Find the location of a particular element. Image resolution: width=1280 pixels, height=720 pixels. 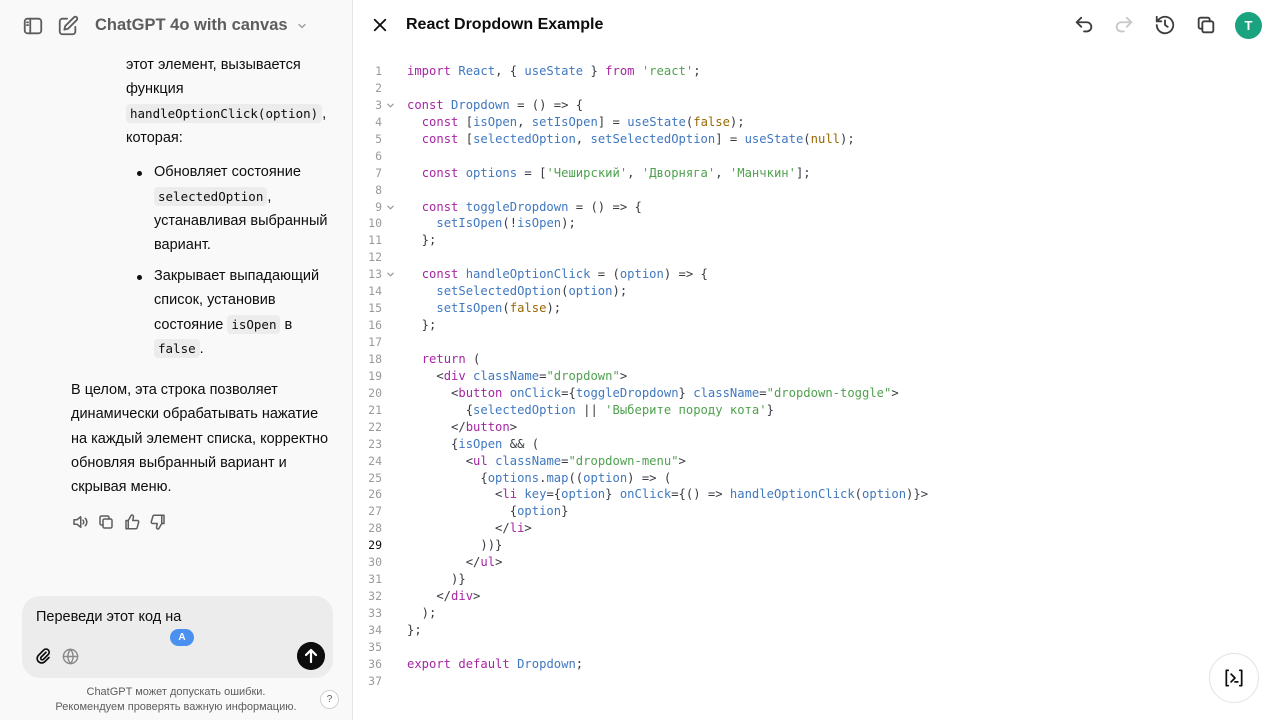

code-line: 3 const Dropdown = () => { is located at coordinates (803, 105).